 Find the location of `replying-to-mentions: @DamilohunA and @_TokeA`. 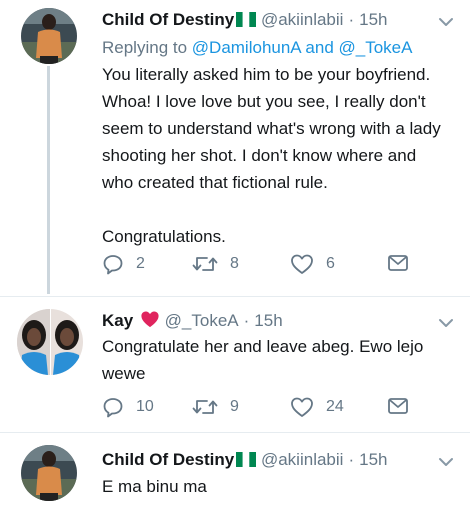

replying-to-mentions: @DamilohunA and @_TokeA is located at coordinates (302, 47).